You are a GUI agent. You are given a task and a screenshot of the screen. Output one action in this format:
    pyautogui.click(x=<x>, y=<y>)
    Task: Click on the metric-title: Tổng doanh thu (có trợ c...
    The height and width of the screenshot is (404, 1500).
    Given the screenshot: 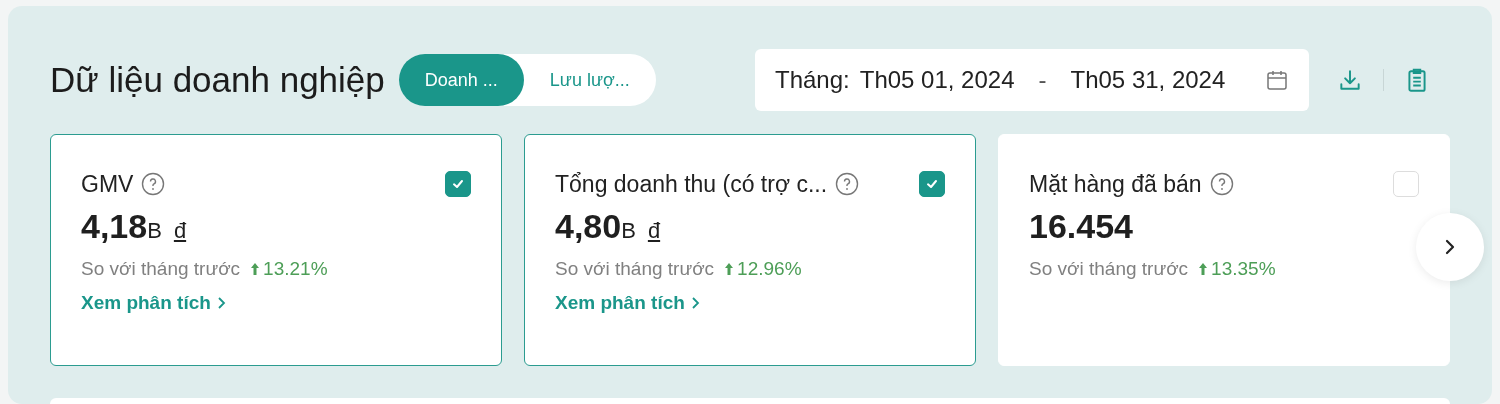 What is the action you would take?
    pyautogui.click(x=691, y=184)
    